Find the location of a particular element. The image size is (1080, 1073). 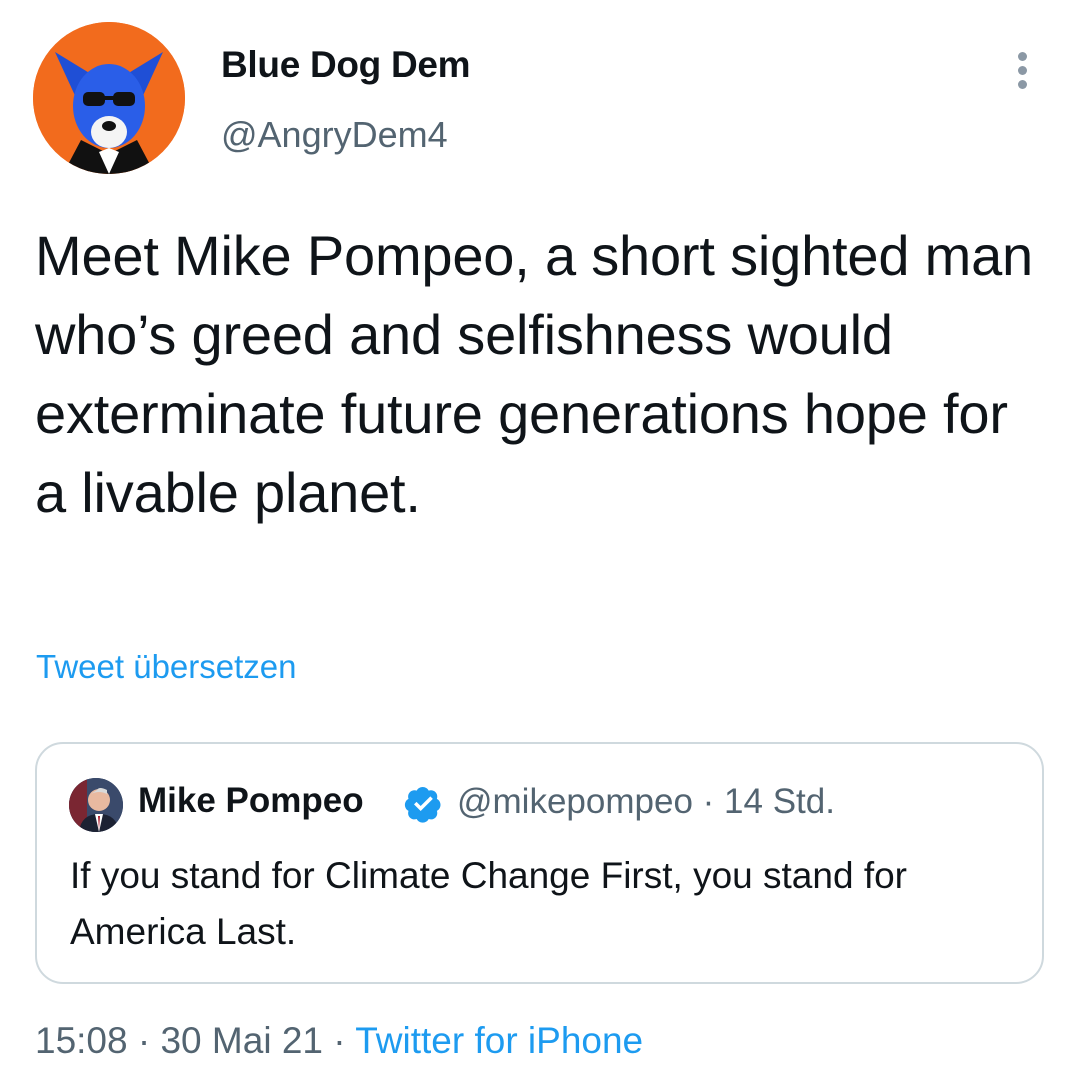

person-avatar-icon is located at coordinates (96, 805).